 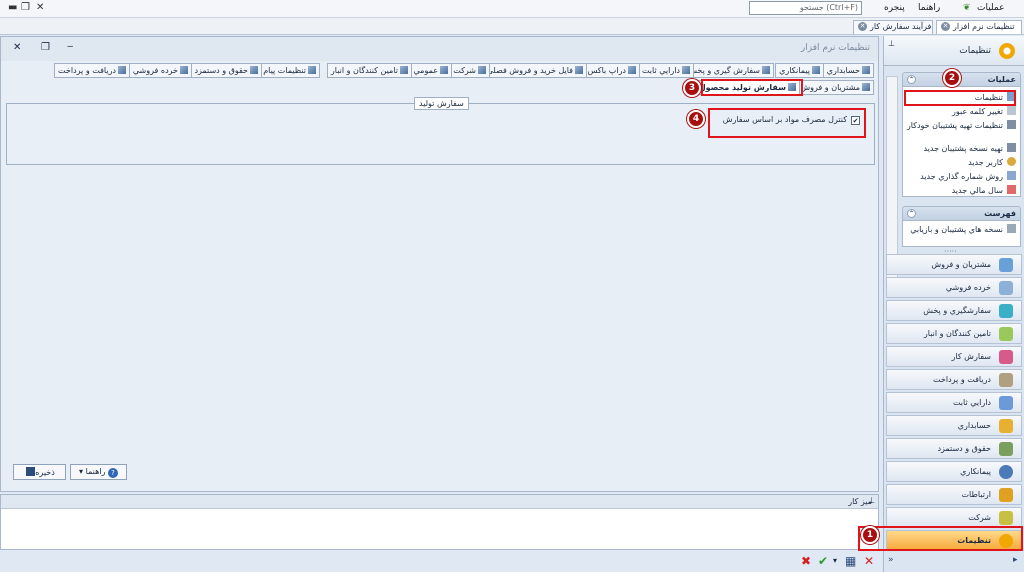 I want to click on task-new-numbering: روش شماره گذاري جديد, so click(x=961, y=176).